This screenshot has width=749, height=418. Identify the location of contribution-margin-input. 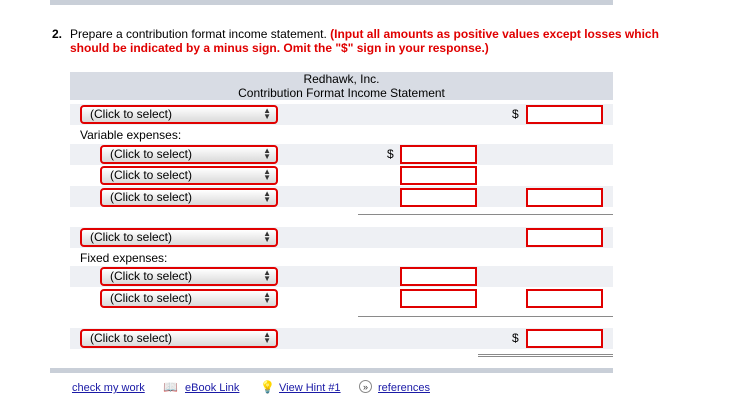
(564, 237).